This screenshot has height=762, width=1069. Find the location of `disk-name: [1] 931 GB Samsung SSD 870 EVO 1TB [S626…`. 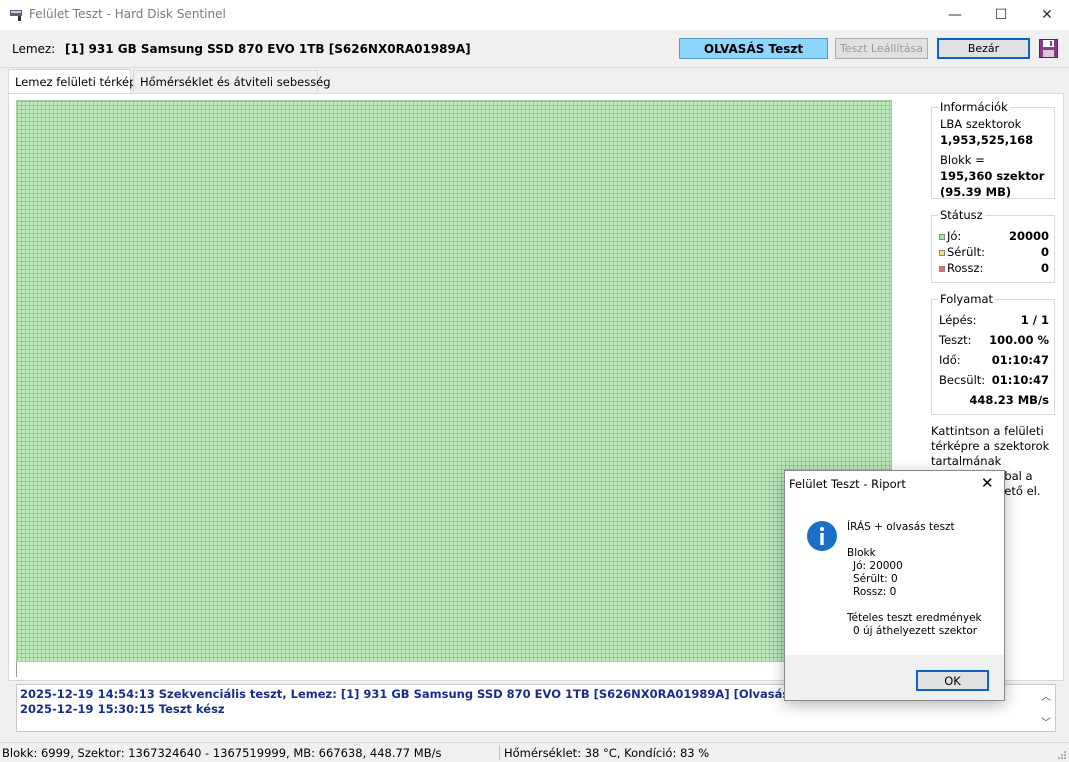

disk-name: [1] 931 GB Samsung SSD 870 EVO 1TB [S626… is located at coordinates (268, 49).